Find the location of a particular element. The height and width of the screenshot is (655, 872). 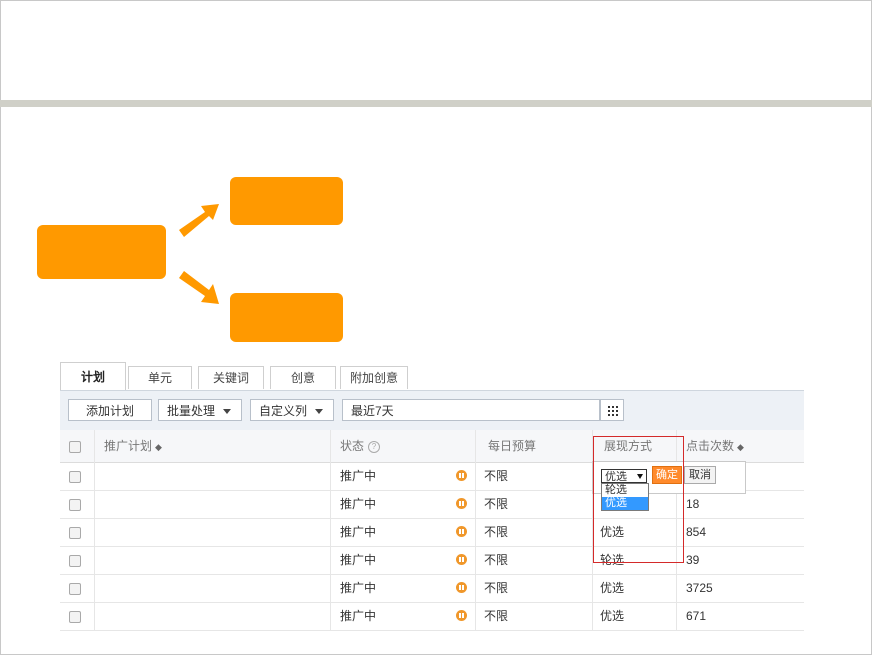

tab-creative: 创意 is located at coordinates (303, 377).